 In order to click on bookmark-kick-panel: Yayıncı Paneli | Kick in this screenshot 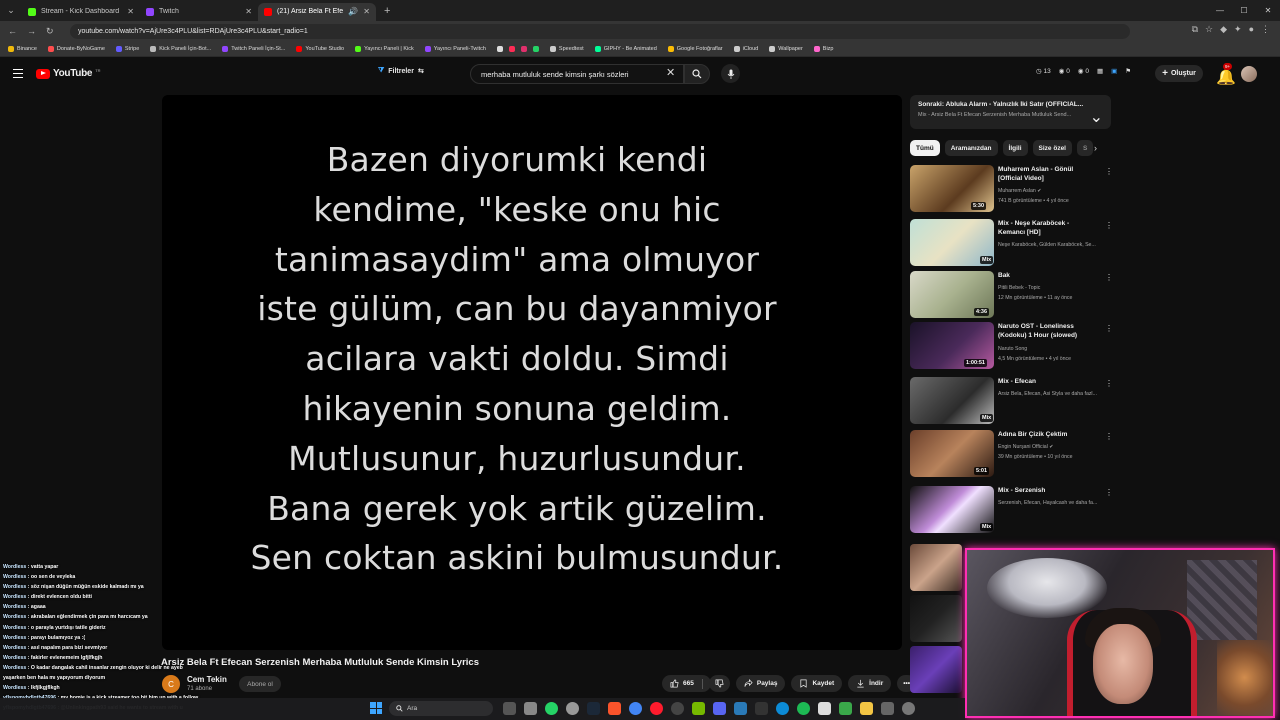, I will do `click(384, 49)`.